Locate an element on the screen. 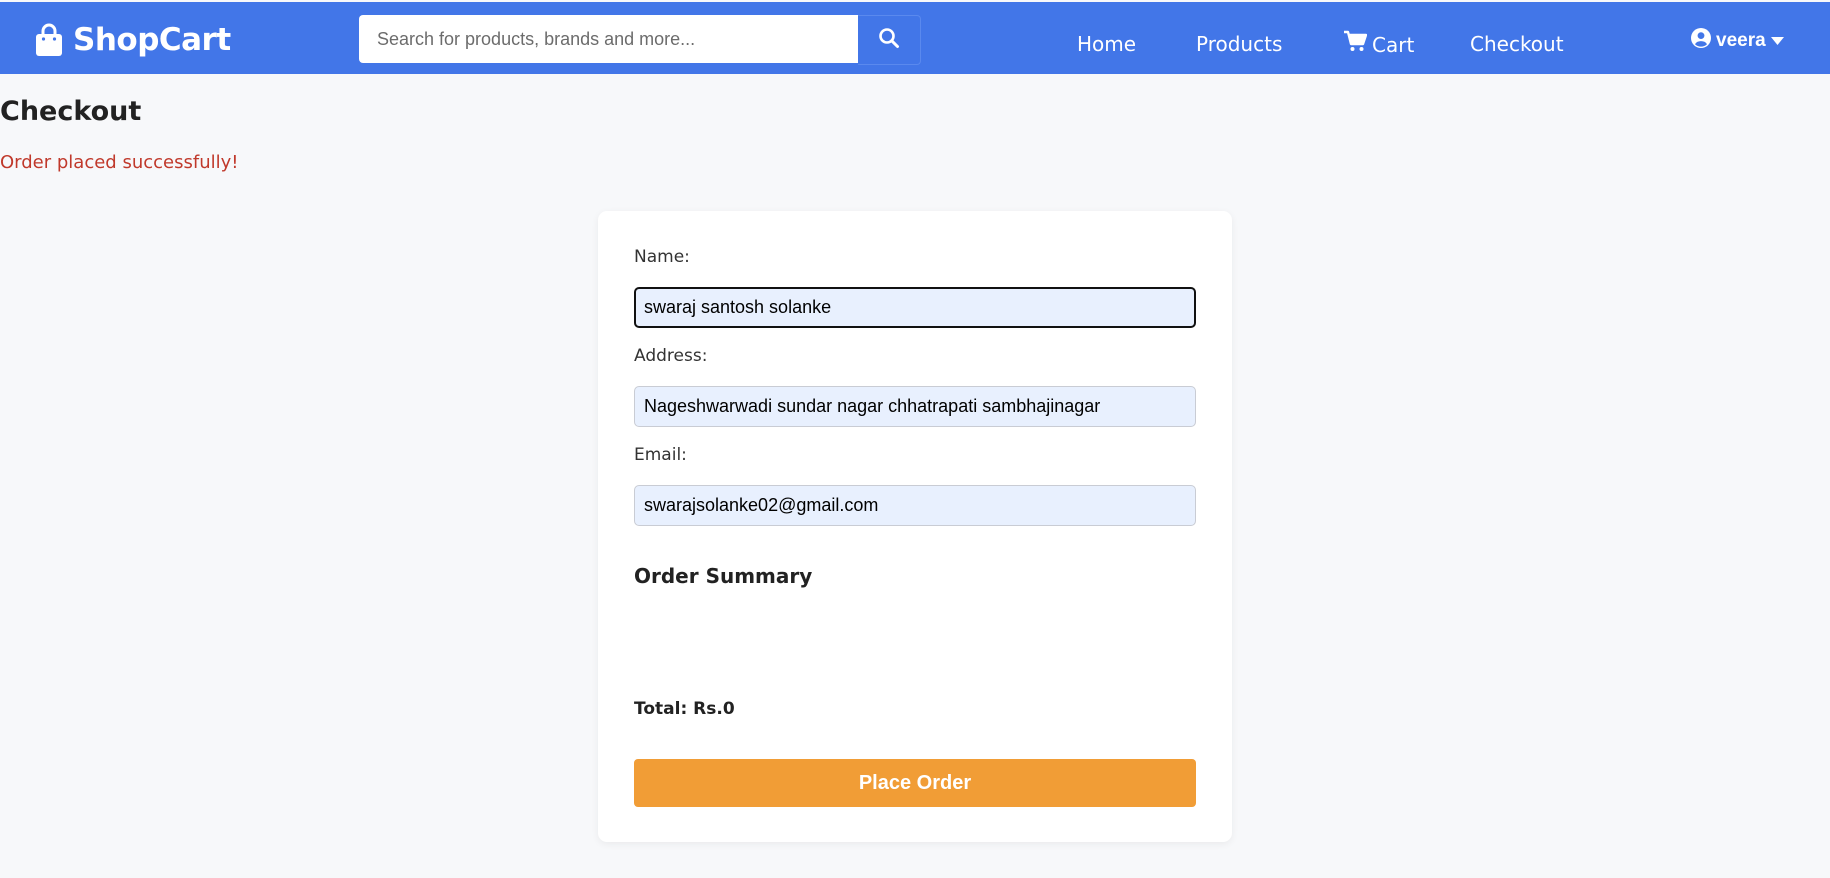 Image resolution: width=1830 pixels, height=878 pixels. brand-logo: ShopCart is located at coordinates (132, 40).